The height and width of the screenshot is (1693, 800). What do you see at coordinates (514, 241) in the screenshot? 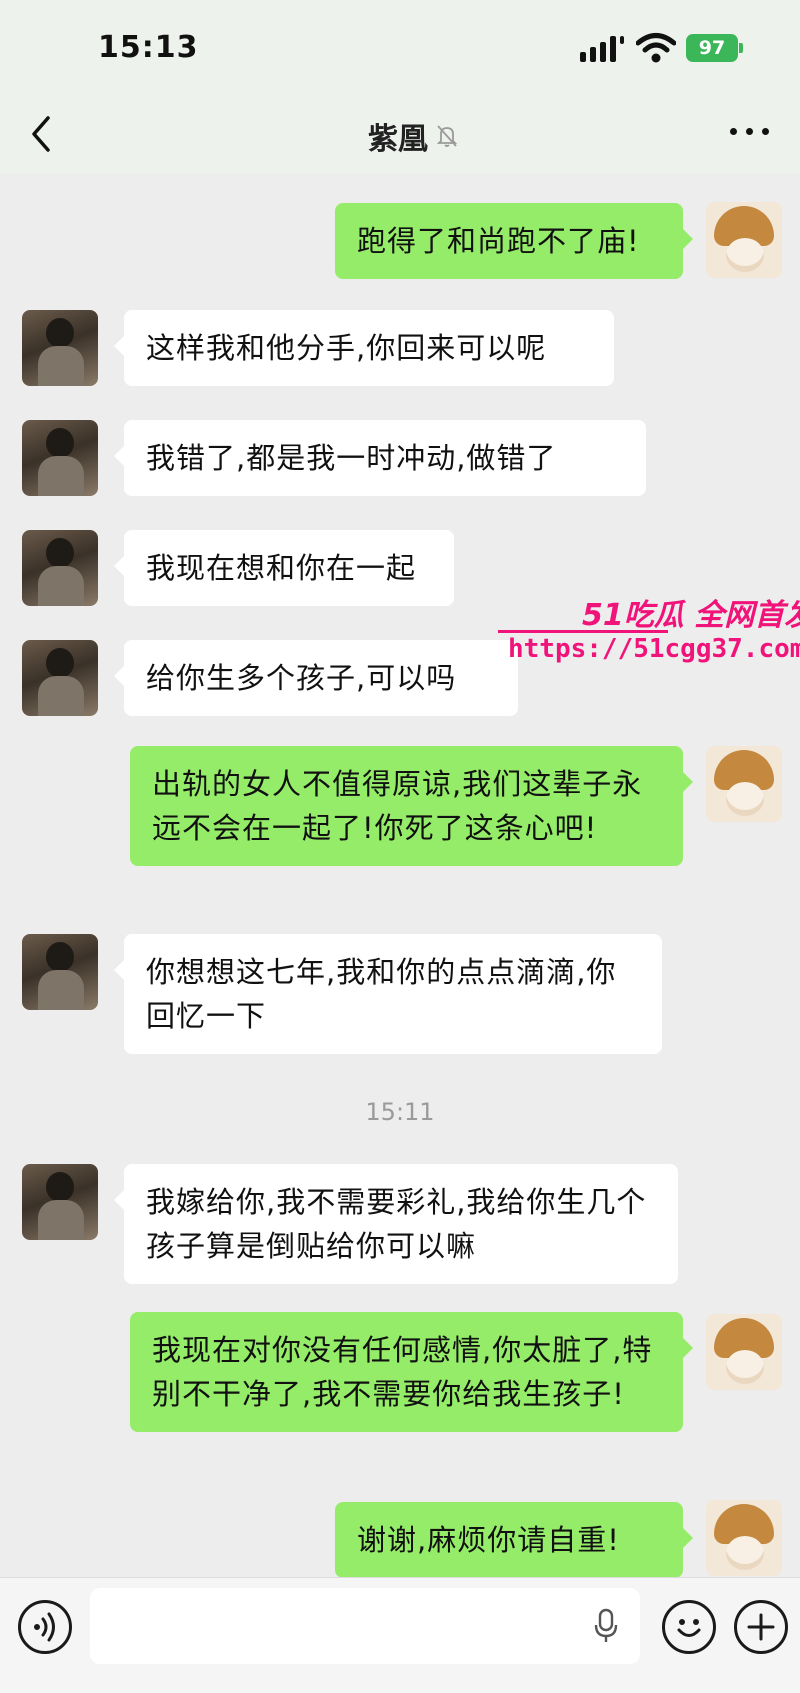
I see `message-bubble-outgoing: 跑得了和尚跑不了庙!` at bounding box center [514, 241].